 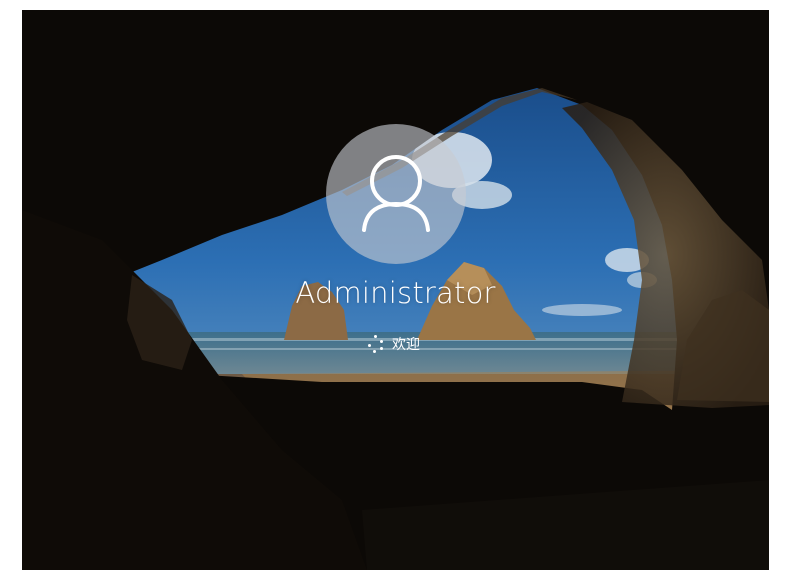 I want to click on username-label: Administrator, so click(x=395, y=293).